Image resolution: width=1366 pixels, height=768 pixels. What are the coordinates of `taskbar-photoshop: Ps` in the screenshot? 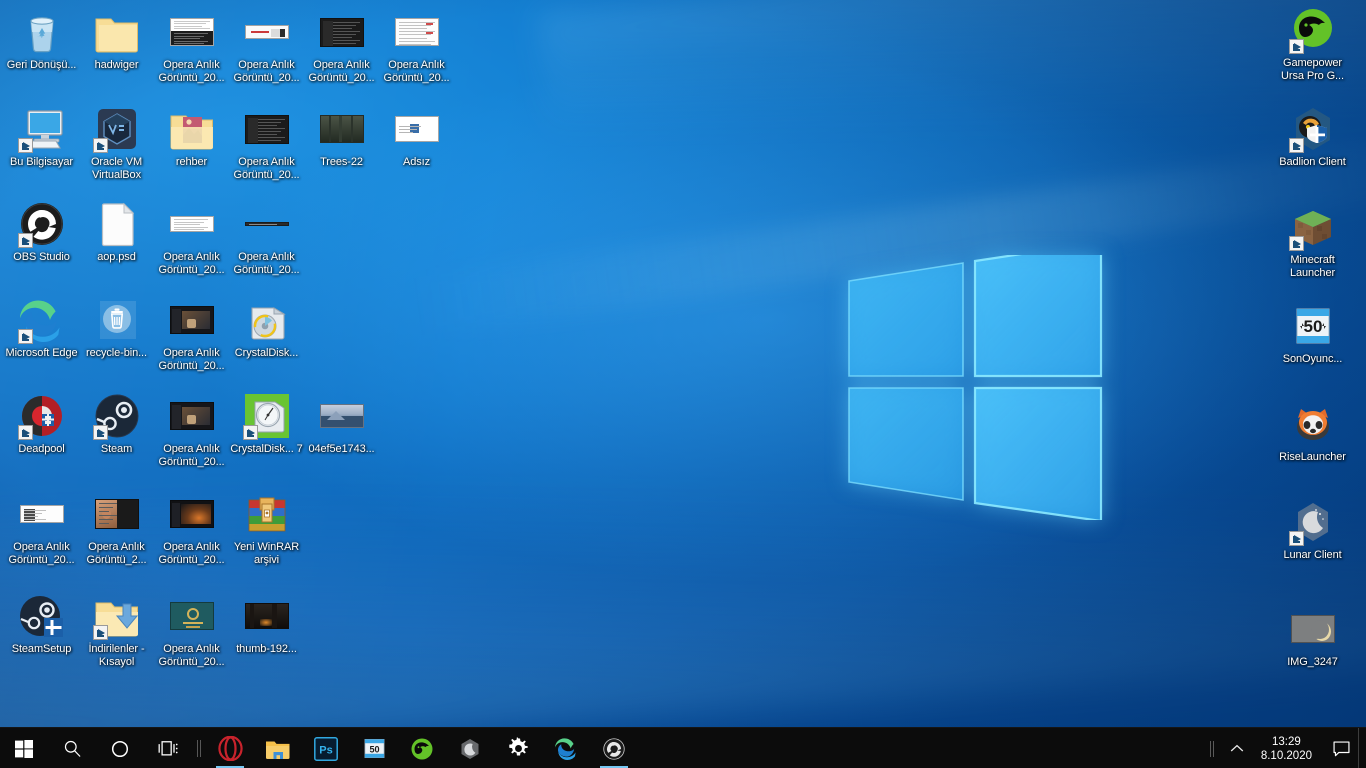 It's located at (326, 748).